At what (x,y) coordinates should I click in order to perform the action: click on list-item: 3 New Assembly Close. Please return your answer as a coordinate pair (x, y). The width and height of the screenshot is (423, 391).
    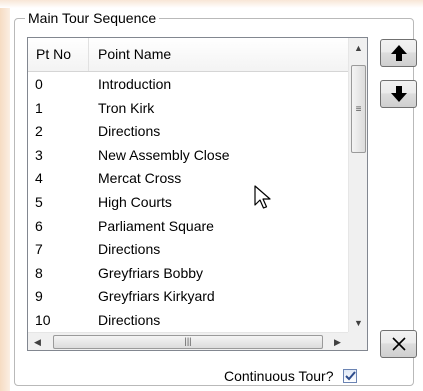
    Looking at the image, I should click on (188, 156).